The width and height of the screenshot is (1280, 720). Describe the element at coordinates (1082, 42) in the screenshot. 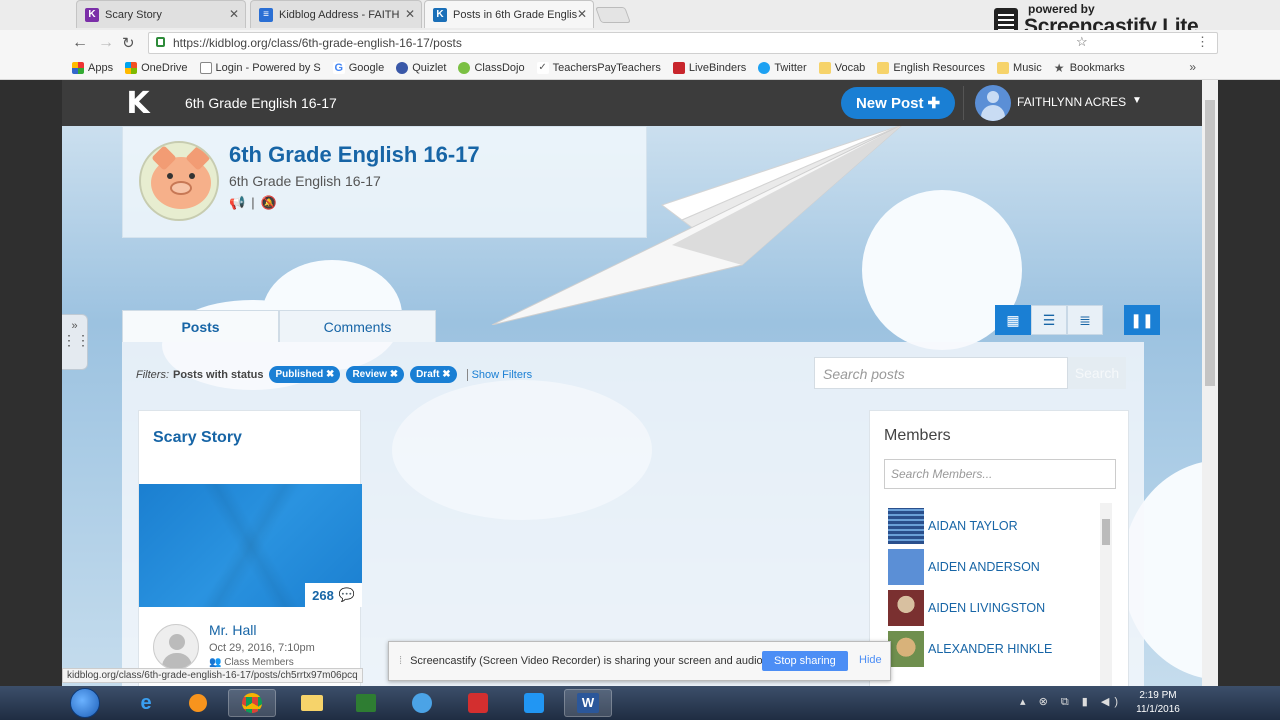

I see `bookmark-star-icon: ☆` at that location.